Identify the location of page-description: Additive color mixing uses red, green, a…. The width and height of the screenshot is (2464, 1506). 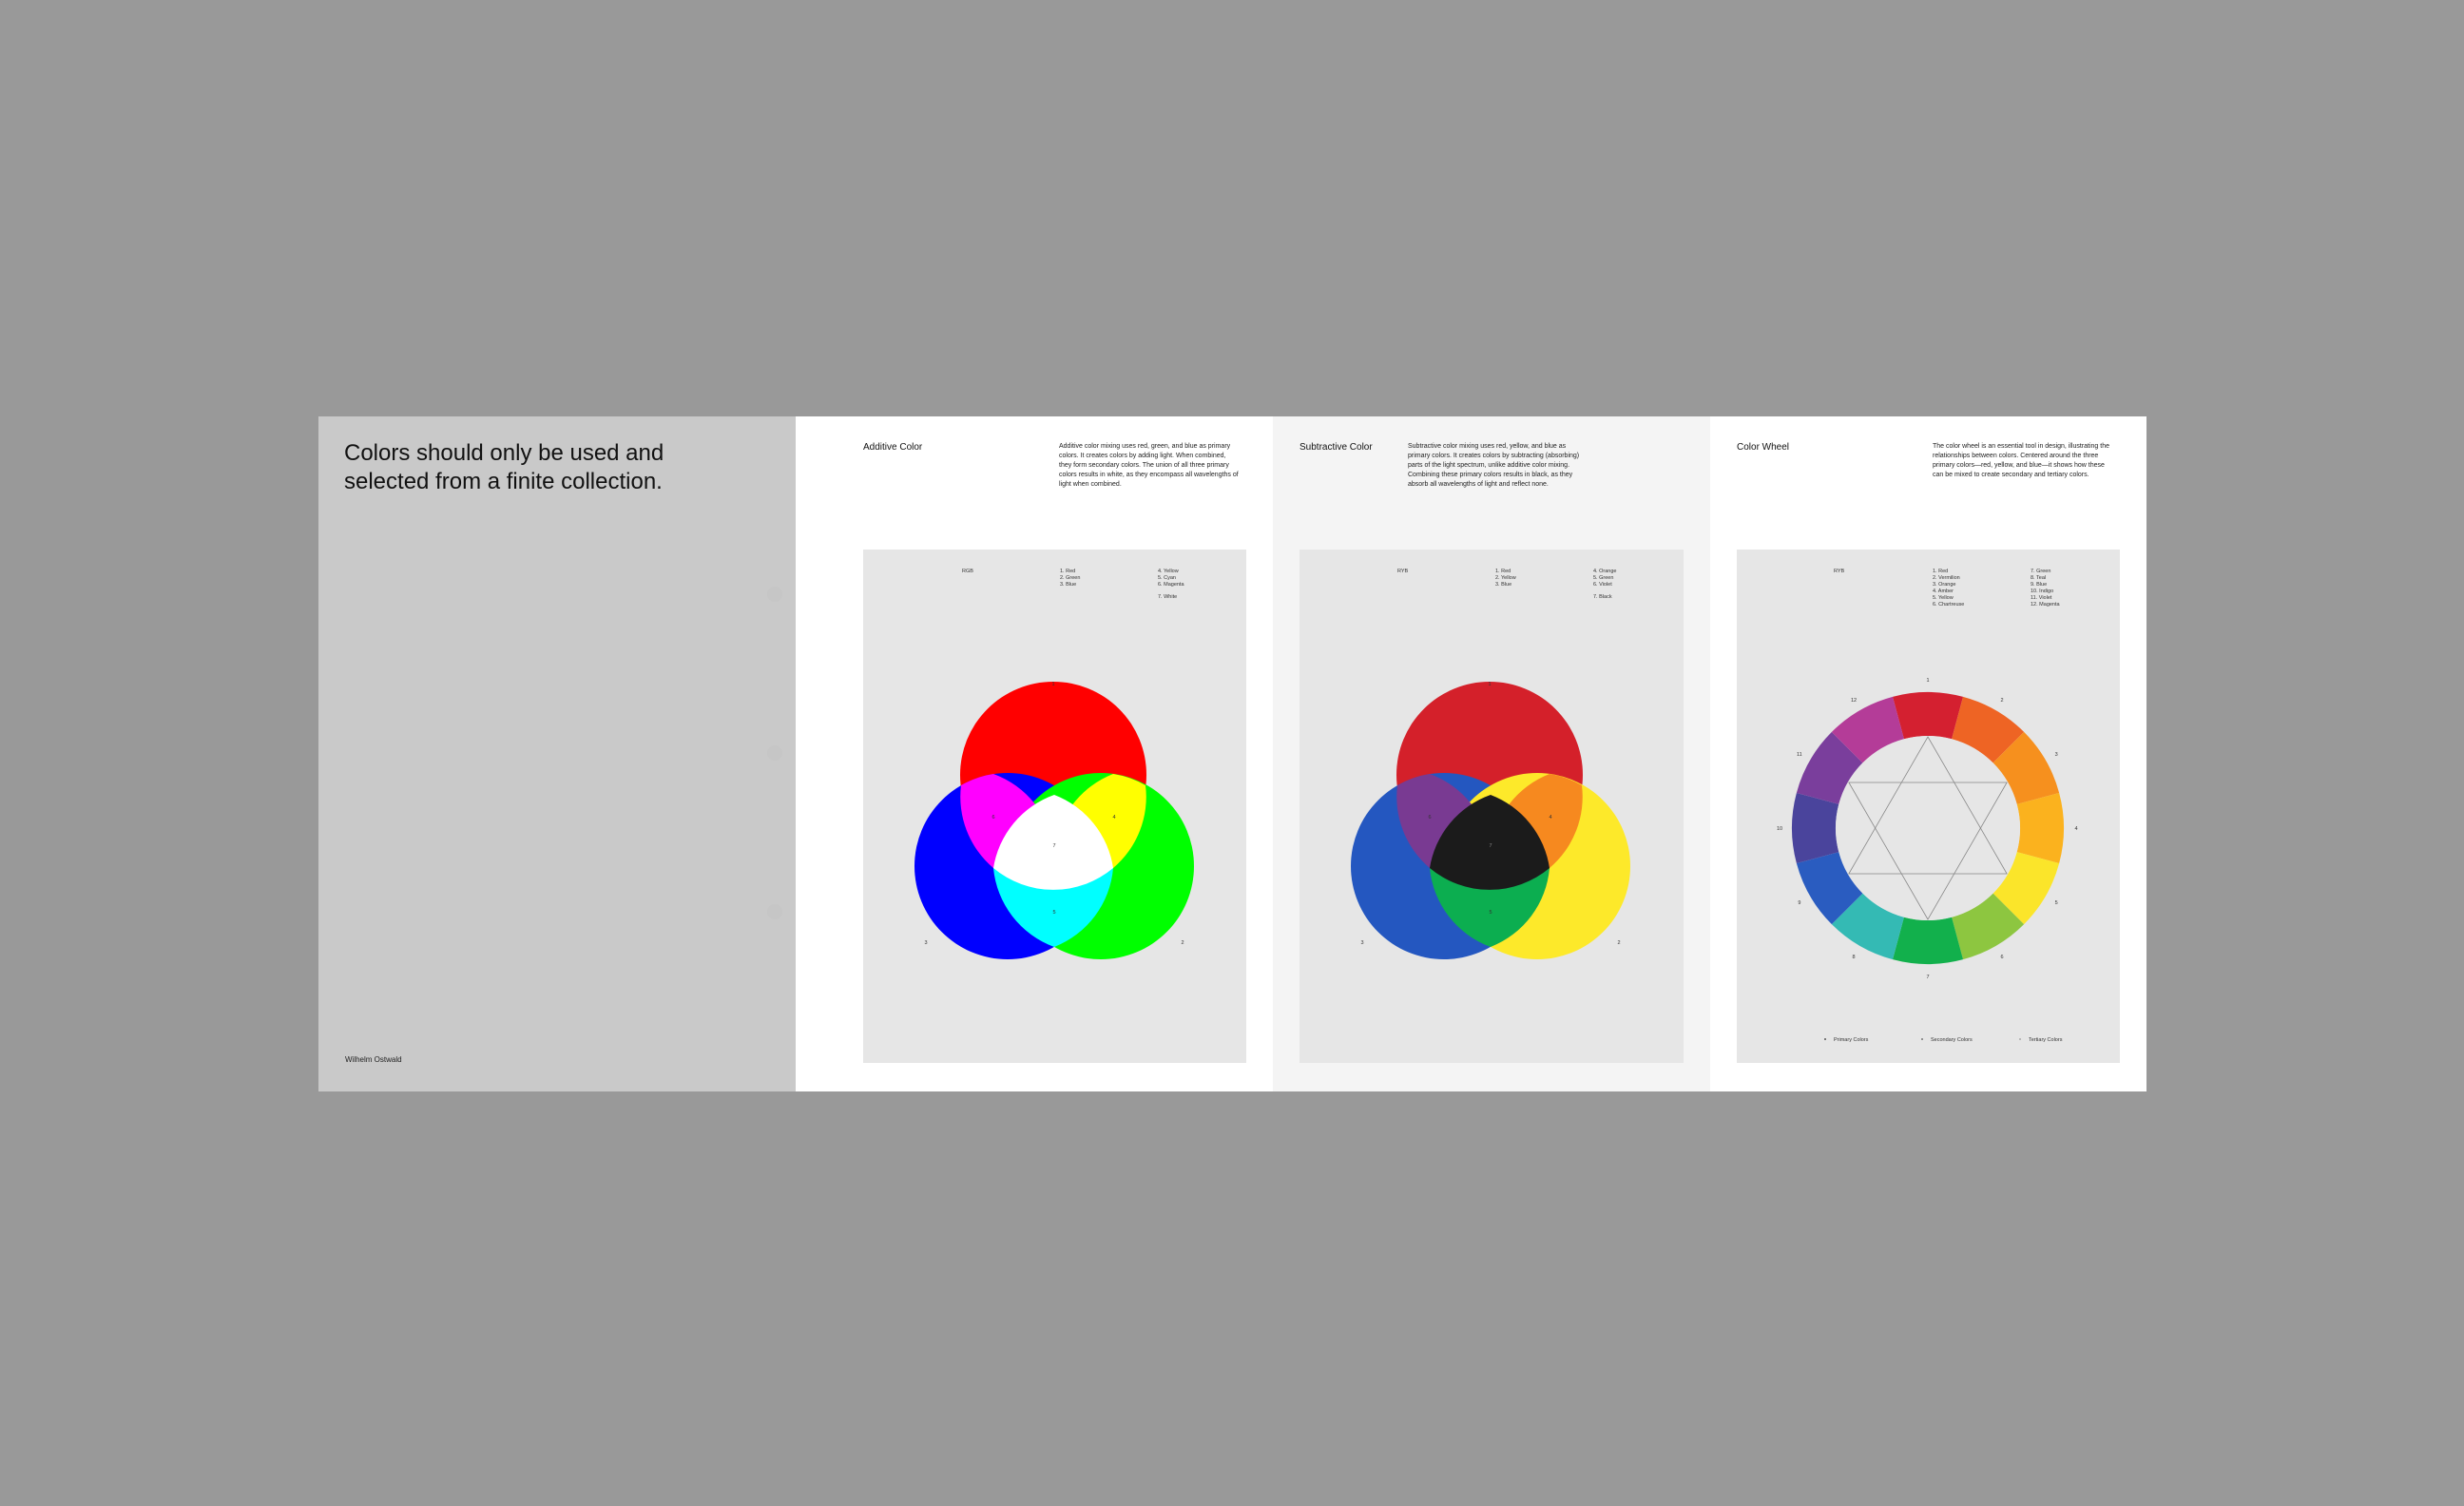
(1149, 465).